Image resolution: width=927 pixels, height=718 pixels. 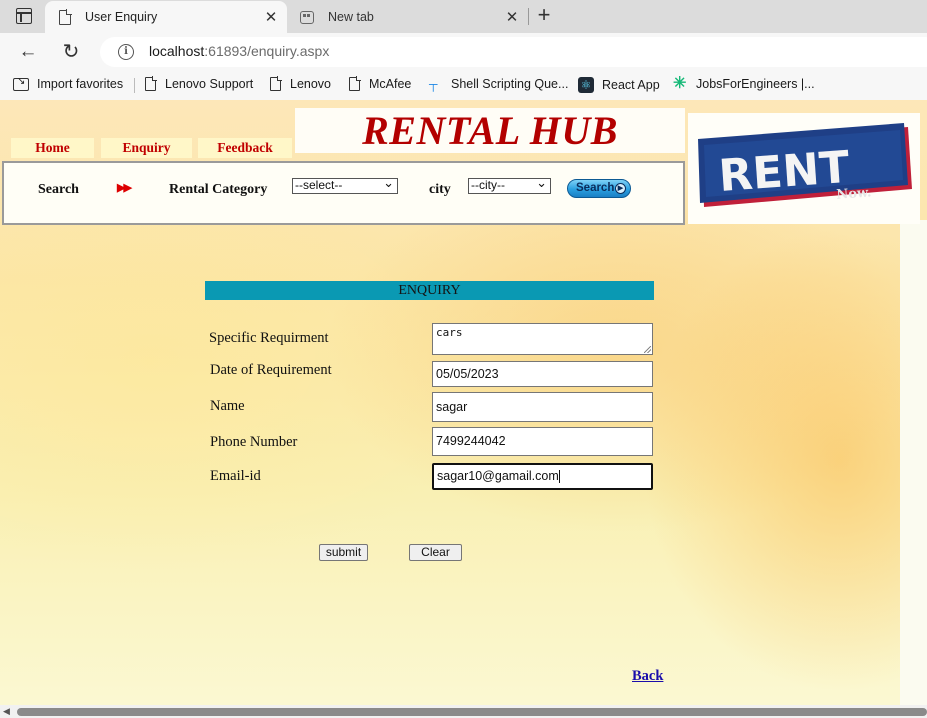 What do you see at coordinates (528, 16) in the screenshot?
I see `tab-divider` at bounding box center [528, 16].